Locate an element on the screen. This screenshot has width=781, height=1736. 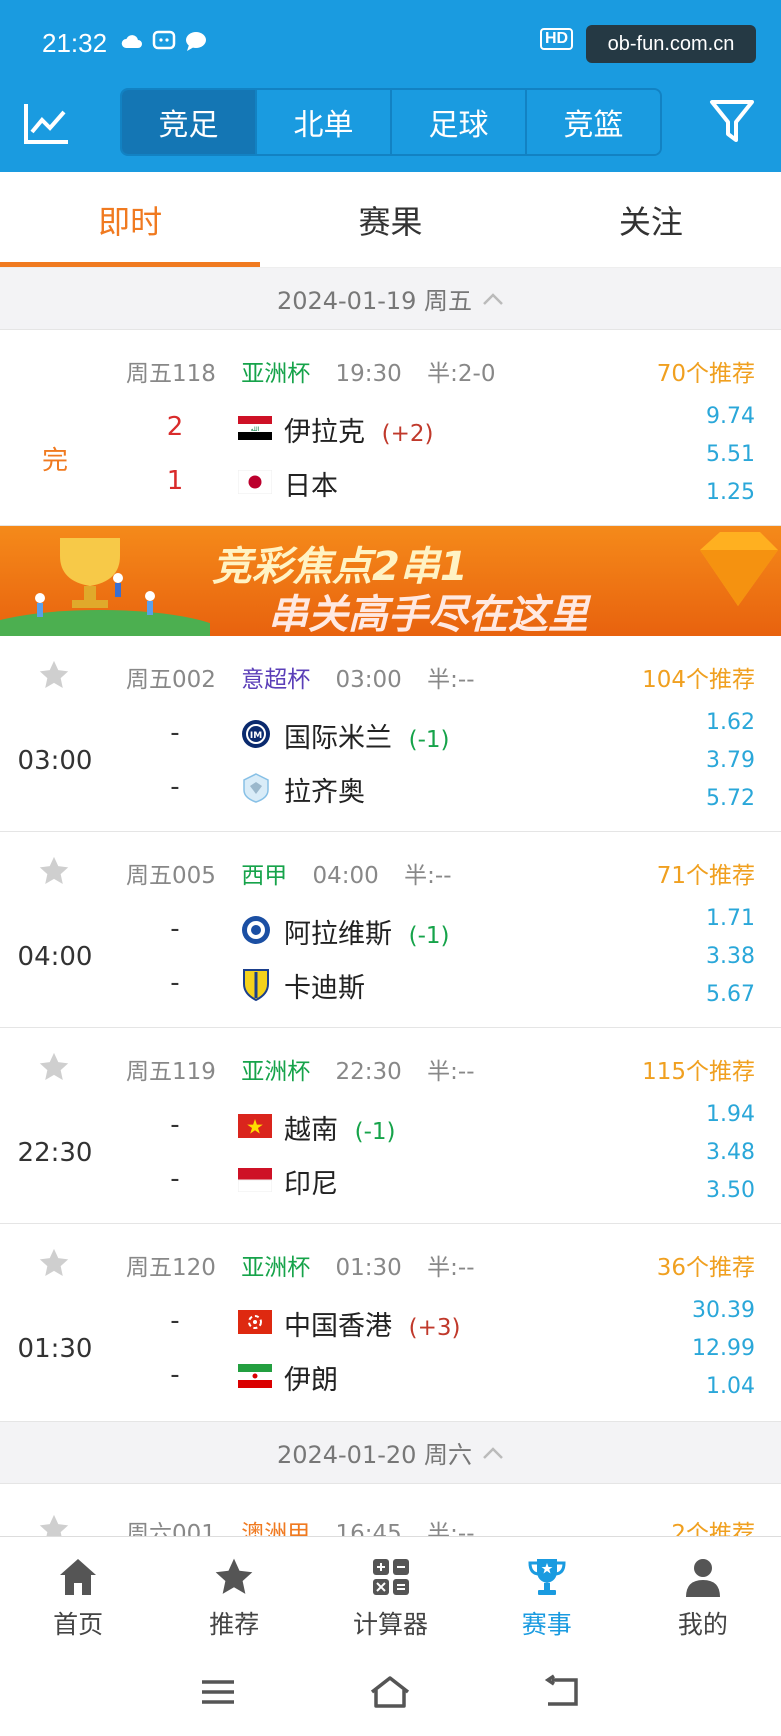
menu-icon is located at coordinates (218, 1692).